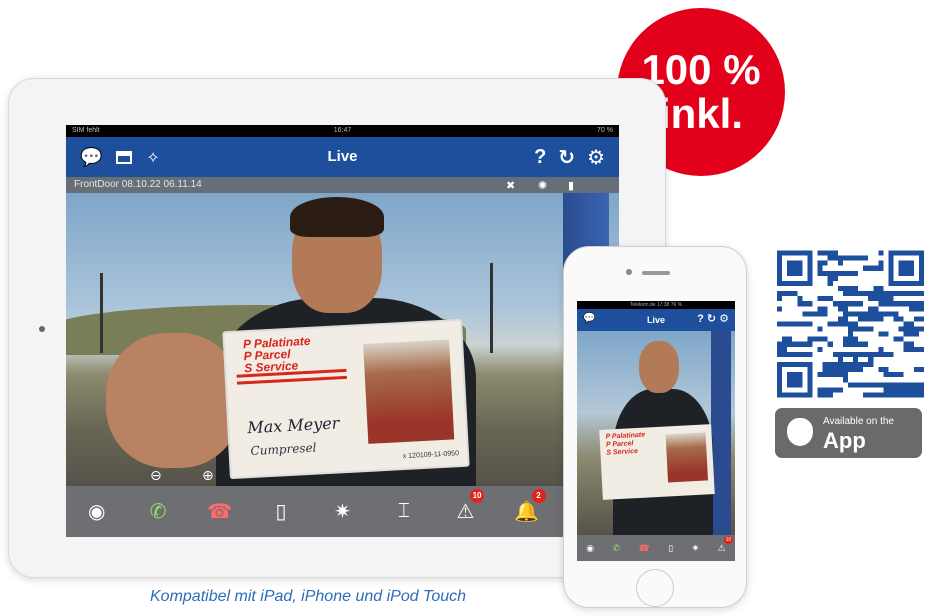  I want to click on camera-time: 06.11.14, so click(182, 184).